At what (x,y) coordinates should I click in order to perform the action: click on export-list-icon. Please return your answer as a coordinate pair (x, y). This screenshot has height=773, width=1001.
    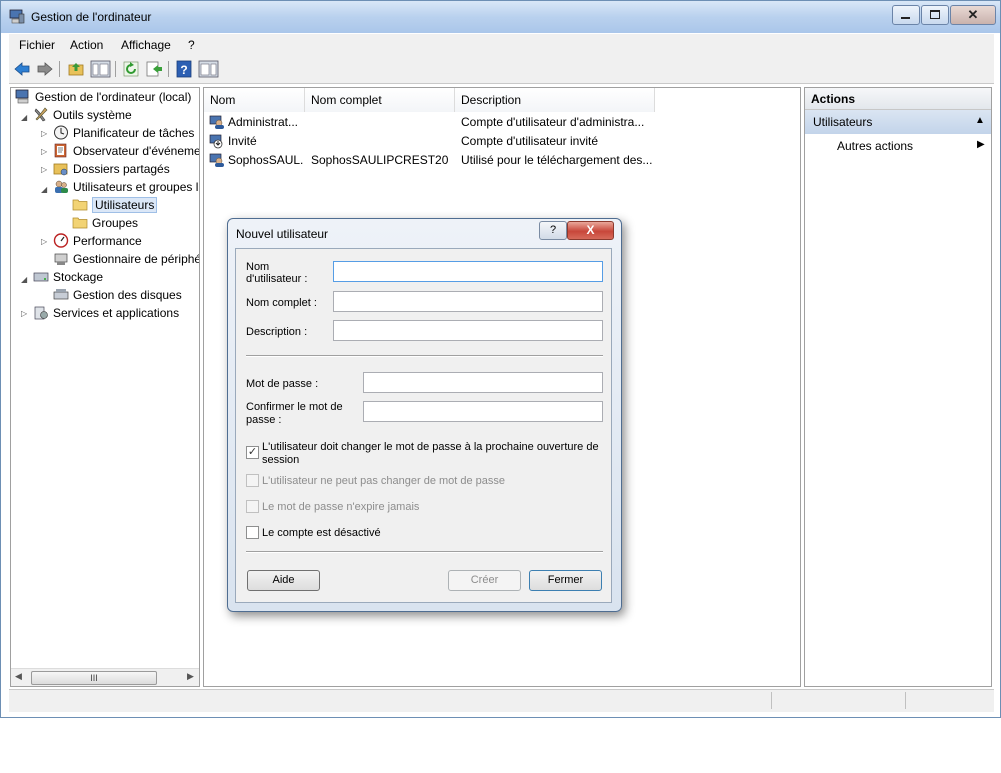
    Looking at the image, I should click on (154, 69).